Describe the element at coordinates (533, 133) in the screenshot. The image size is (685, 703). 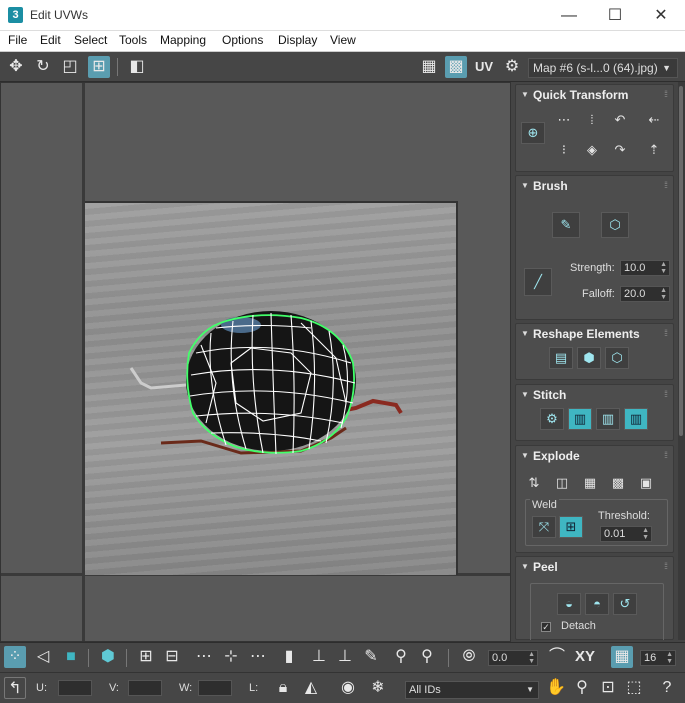
I see `set-pivot-icon: ⊕` at that location.